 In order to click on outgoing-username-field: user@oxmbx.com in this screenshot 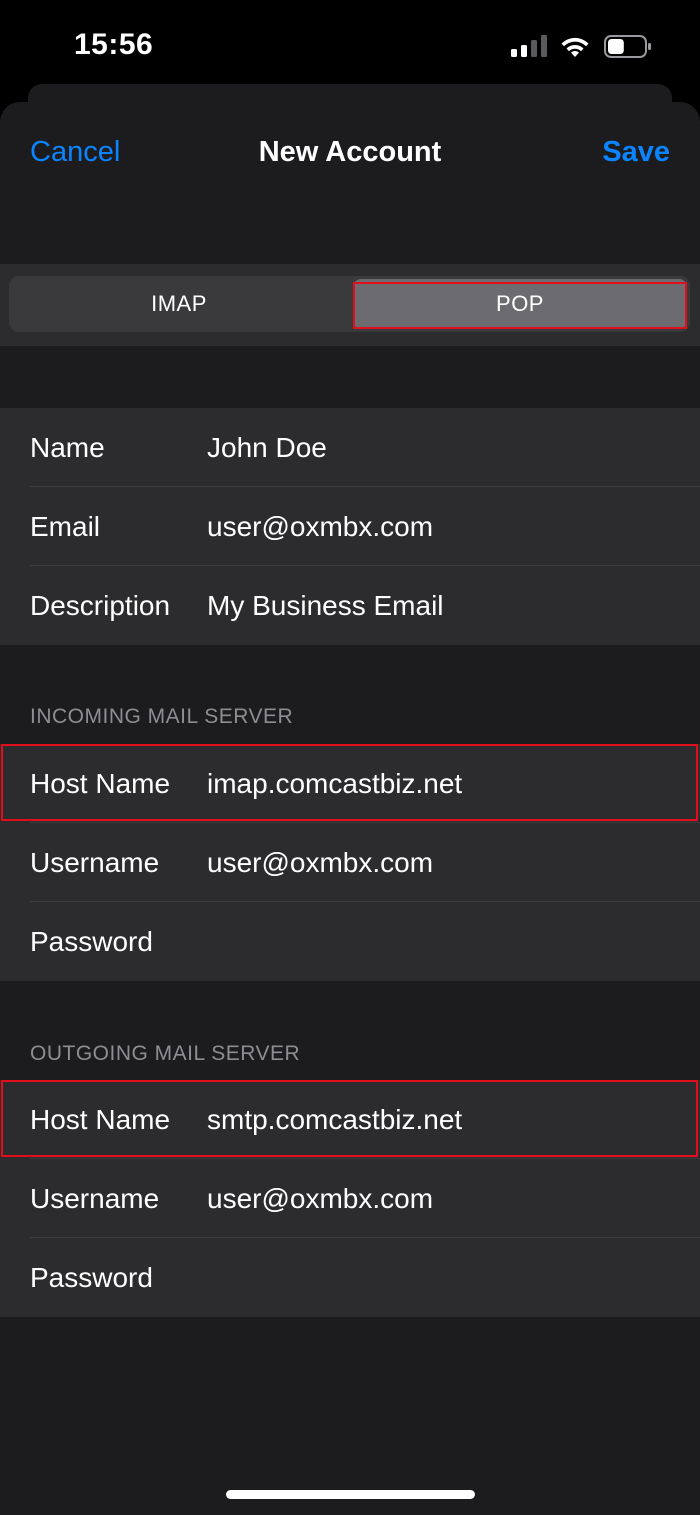, I will do `click(320, 1198)`.